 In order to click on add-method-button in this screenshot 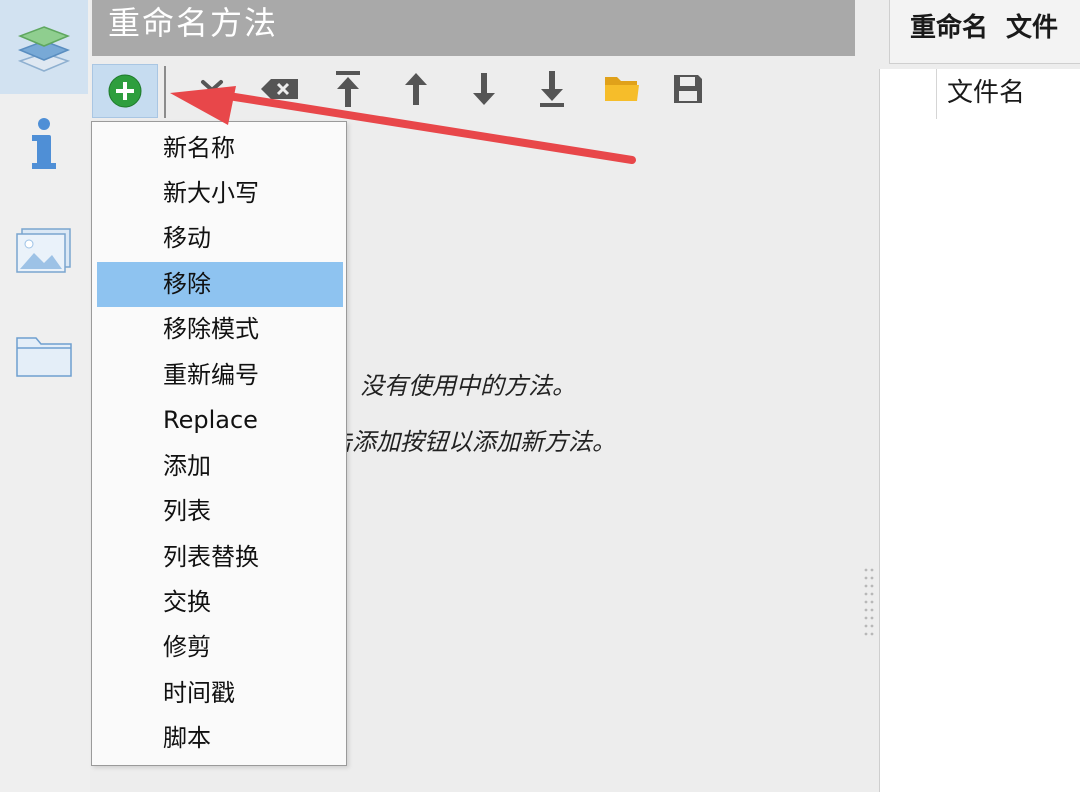, I will do `click(125, 91)`.